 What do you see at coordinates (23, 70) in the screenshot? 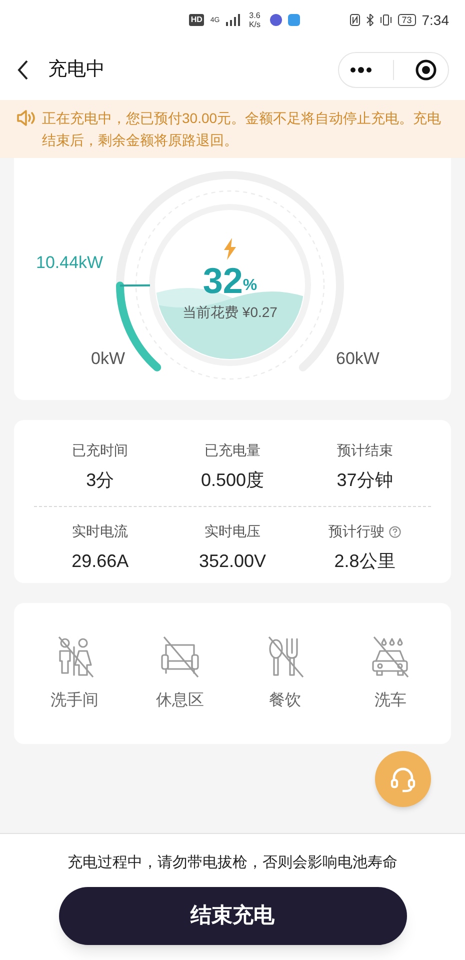
I see `back-icon` at bounding box center [23, 70].